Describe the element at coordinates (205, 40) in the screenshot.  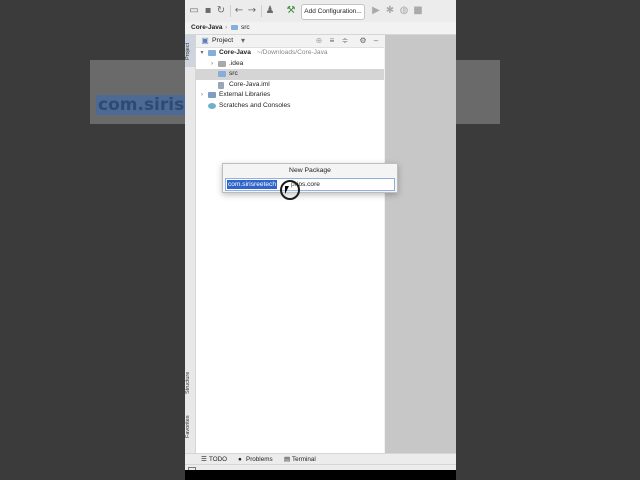
I see `project-view-icon: ▣` at that location.